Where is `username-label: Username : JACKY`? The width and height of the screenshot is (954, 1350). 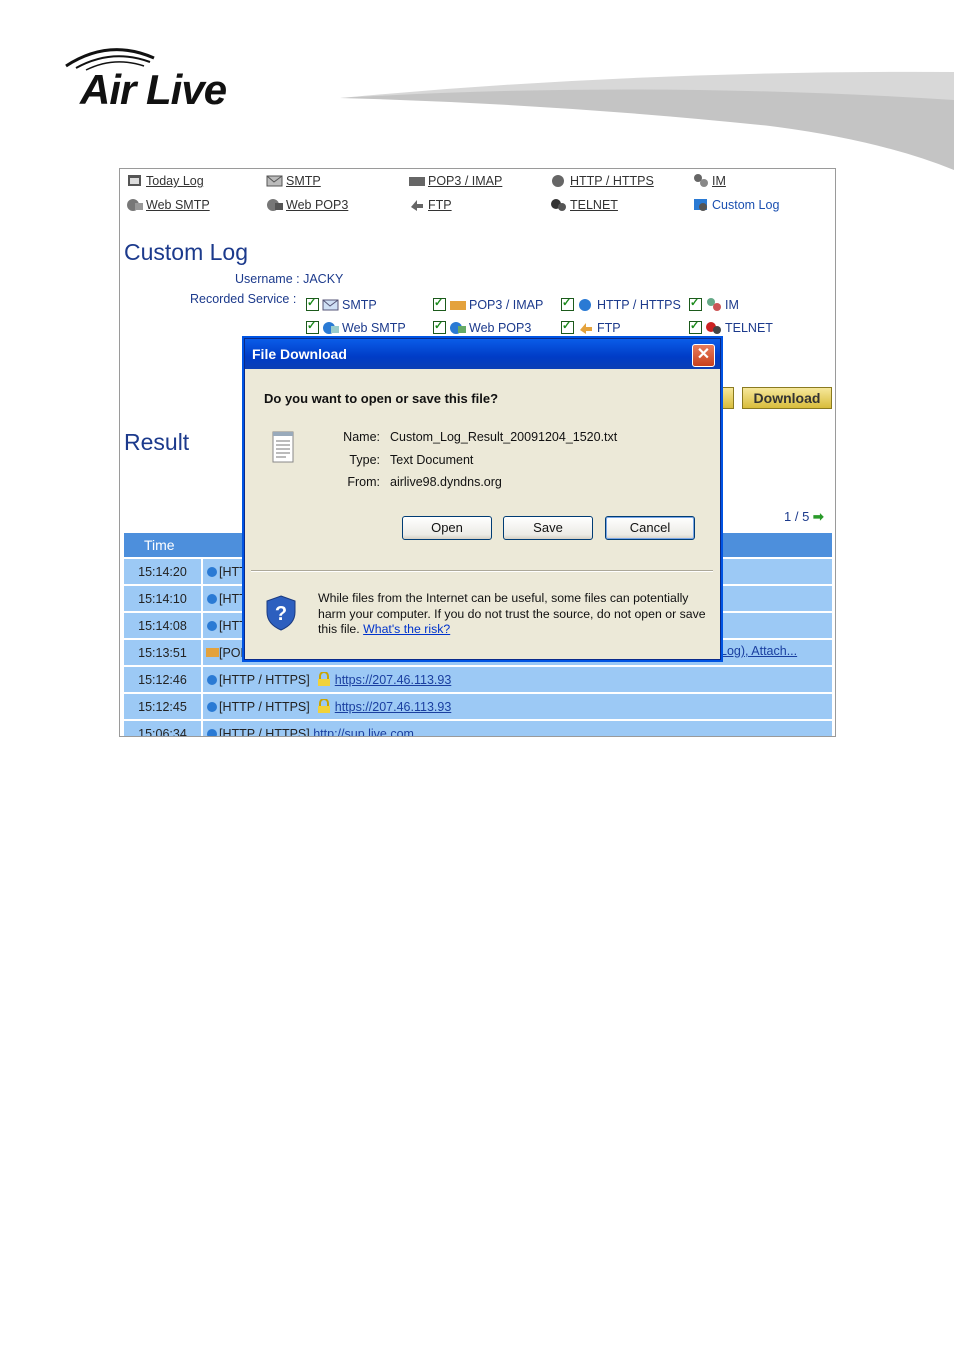
username-label: Username : JACKY is located at coordinates (289, 279).